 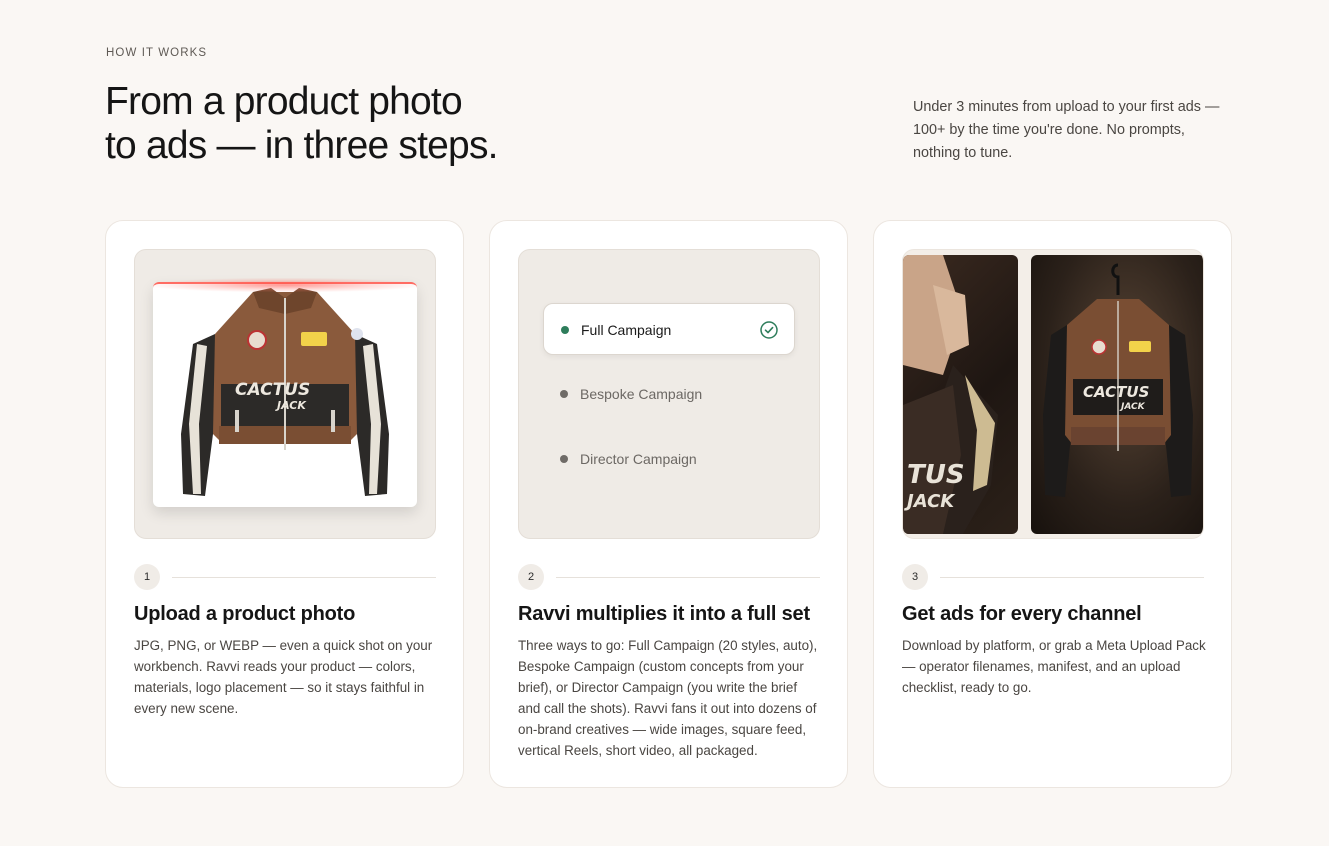 I want to click on jacket-illustration: CACTUS JACK, so click(x=285, y=392).